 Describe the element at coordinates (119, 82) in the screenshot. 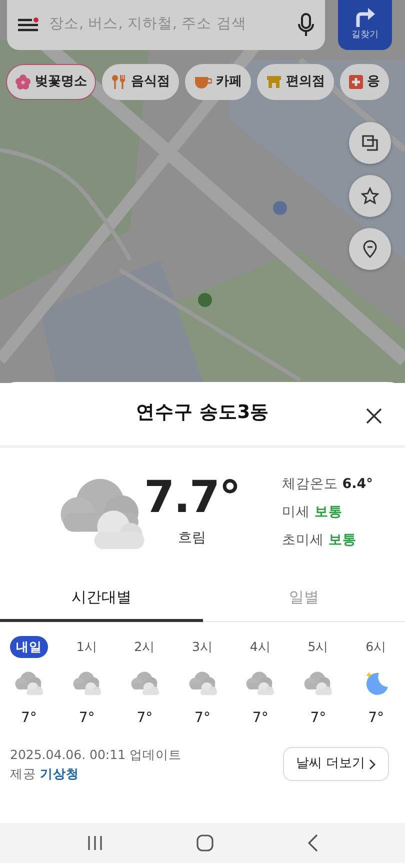

I see `utensils-icon` at that location.